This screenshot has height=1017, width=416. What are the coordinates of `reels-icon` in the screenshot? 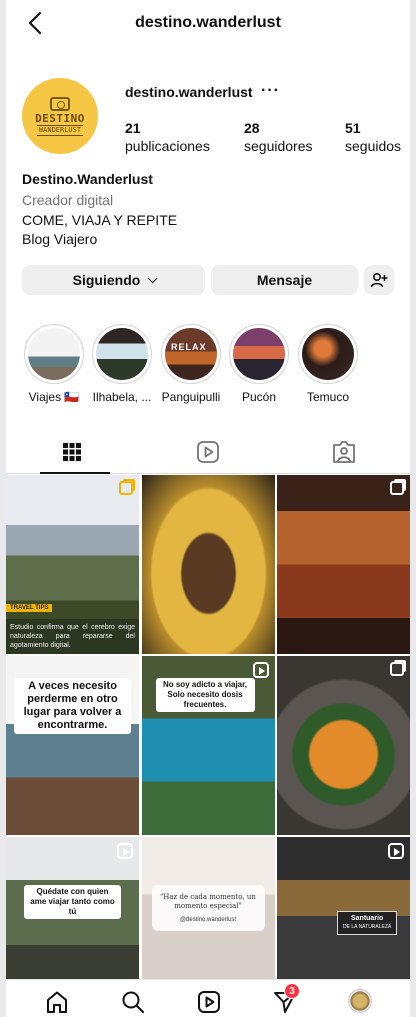 It's located at (208, 452).